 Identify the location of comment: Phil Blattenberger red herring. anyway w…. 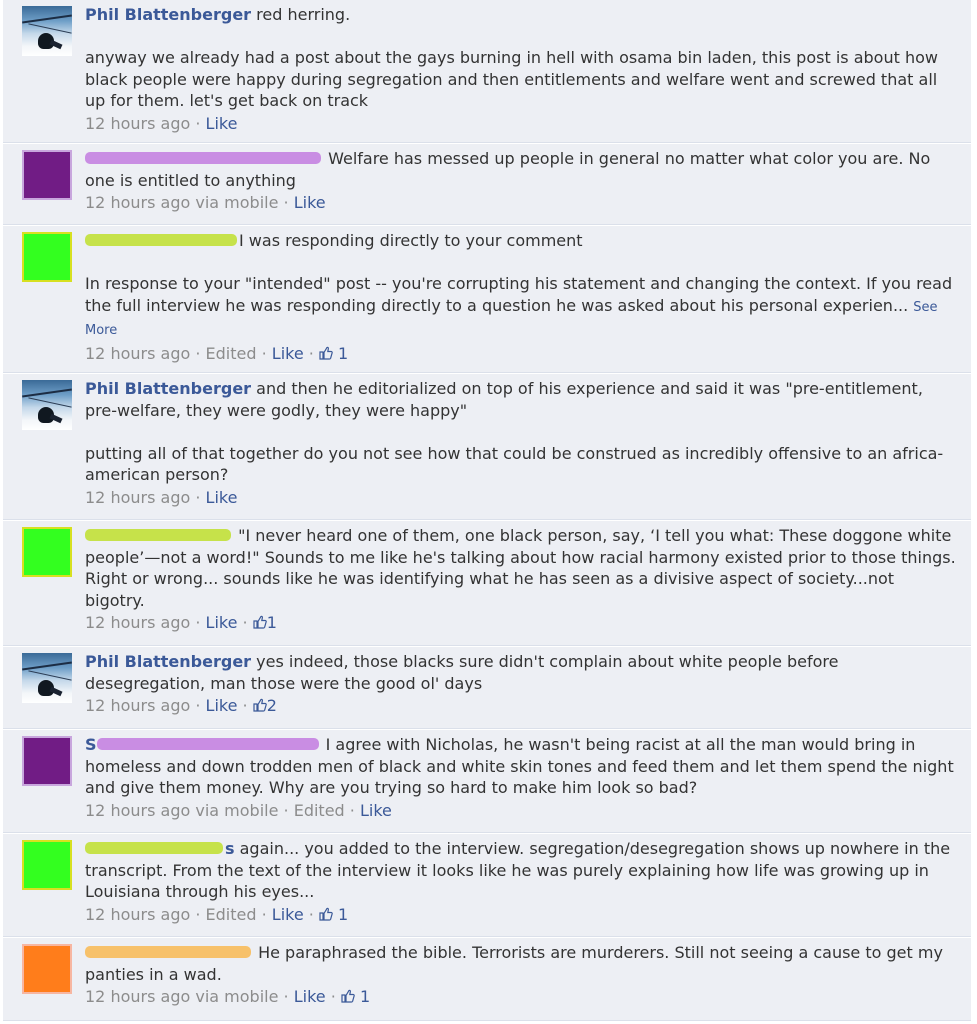
(487, 71).